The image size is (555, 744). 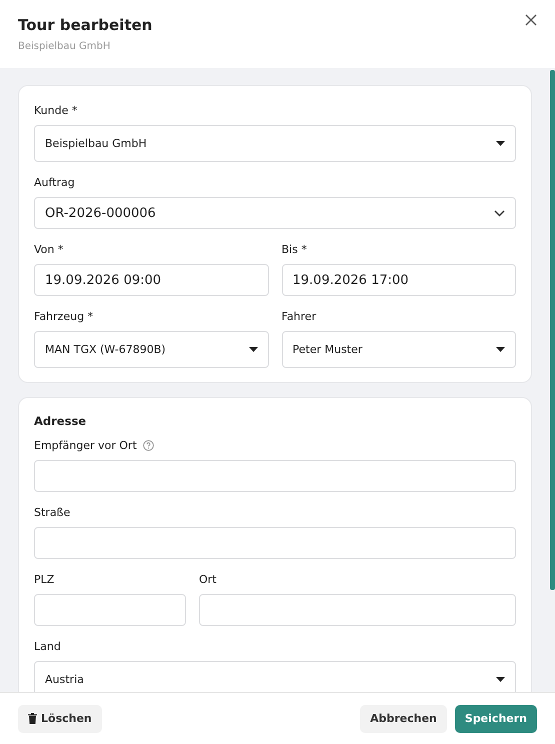 I want to click on field-label: Straße, so click(x=52, y=512).